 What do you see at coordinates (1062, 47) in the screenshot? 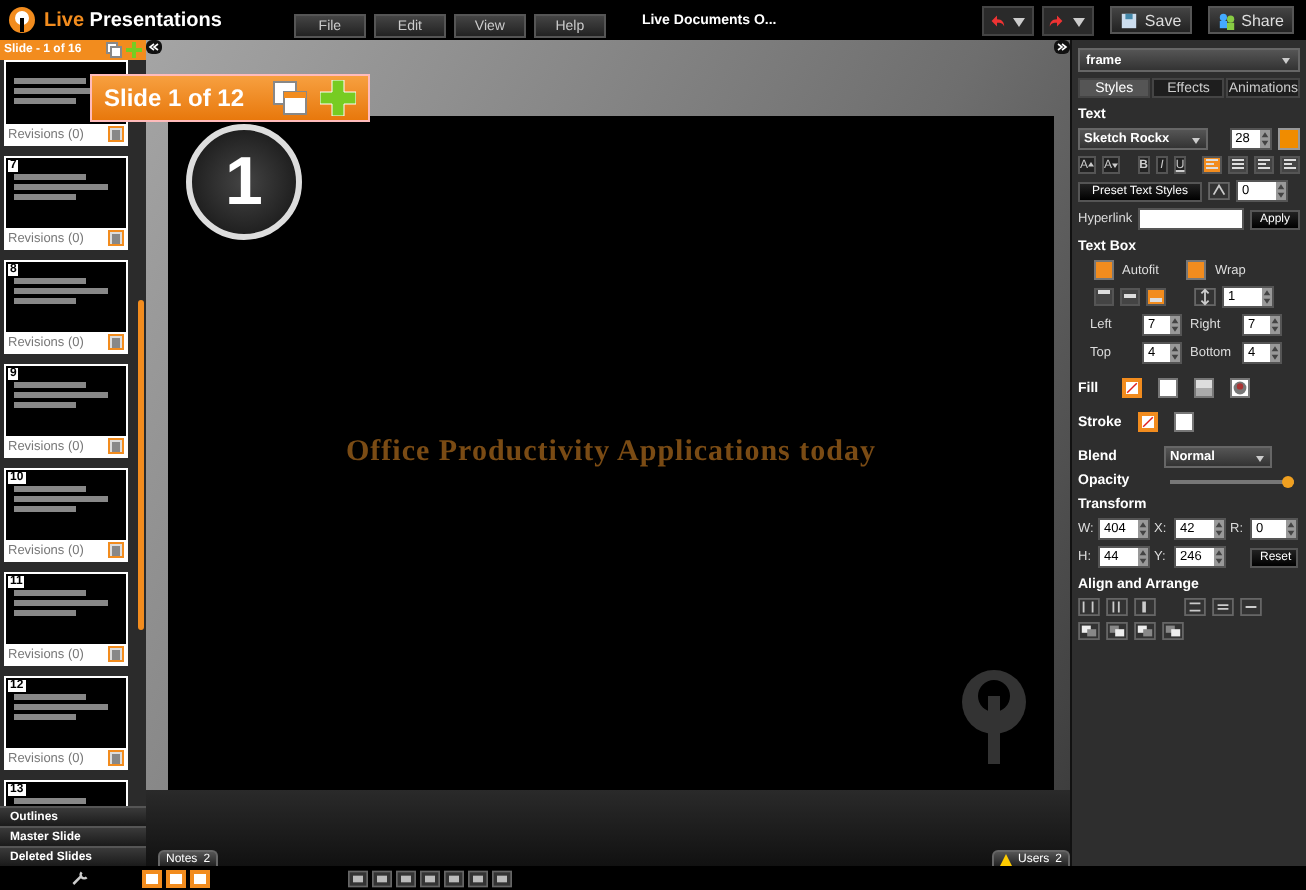
I see `collapse-right-icon` at bounding box center [1062, 47].